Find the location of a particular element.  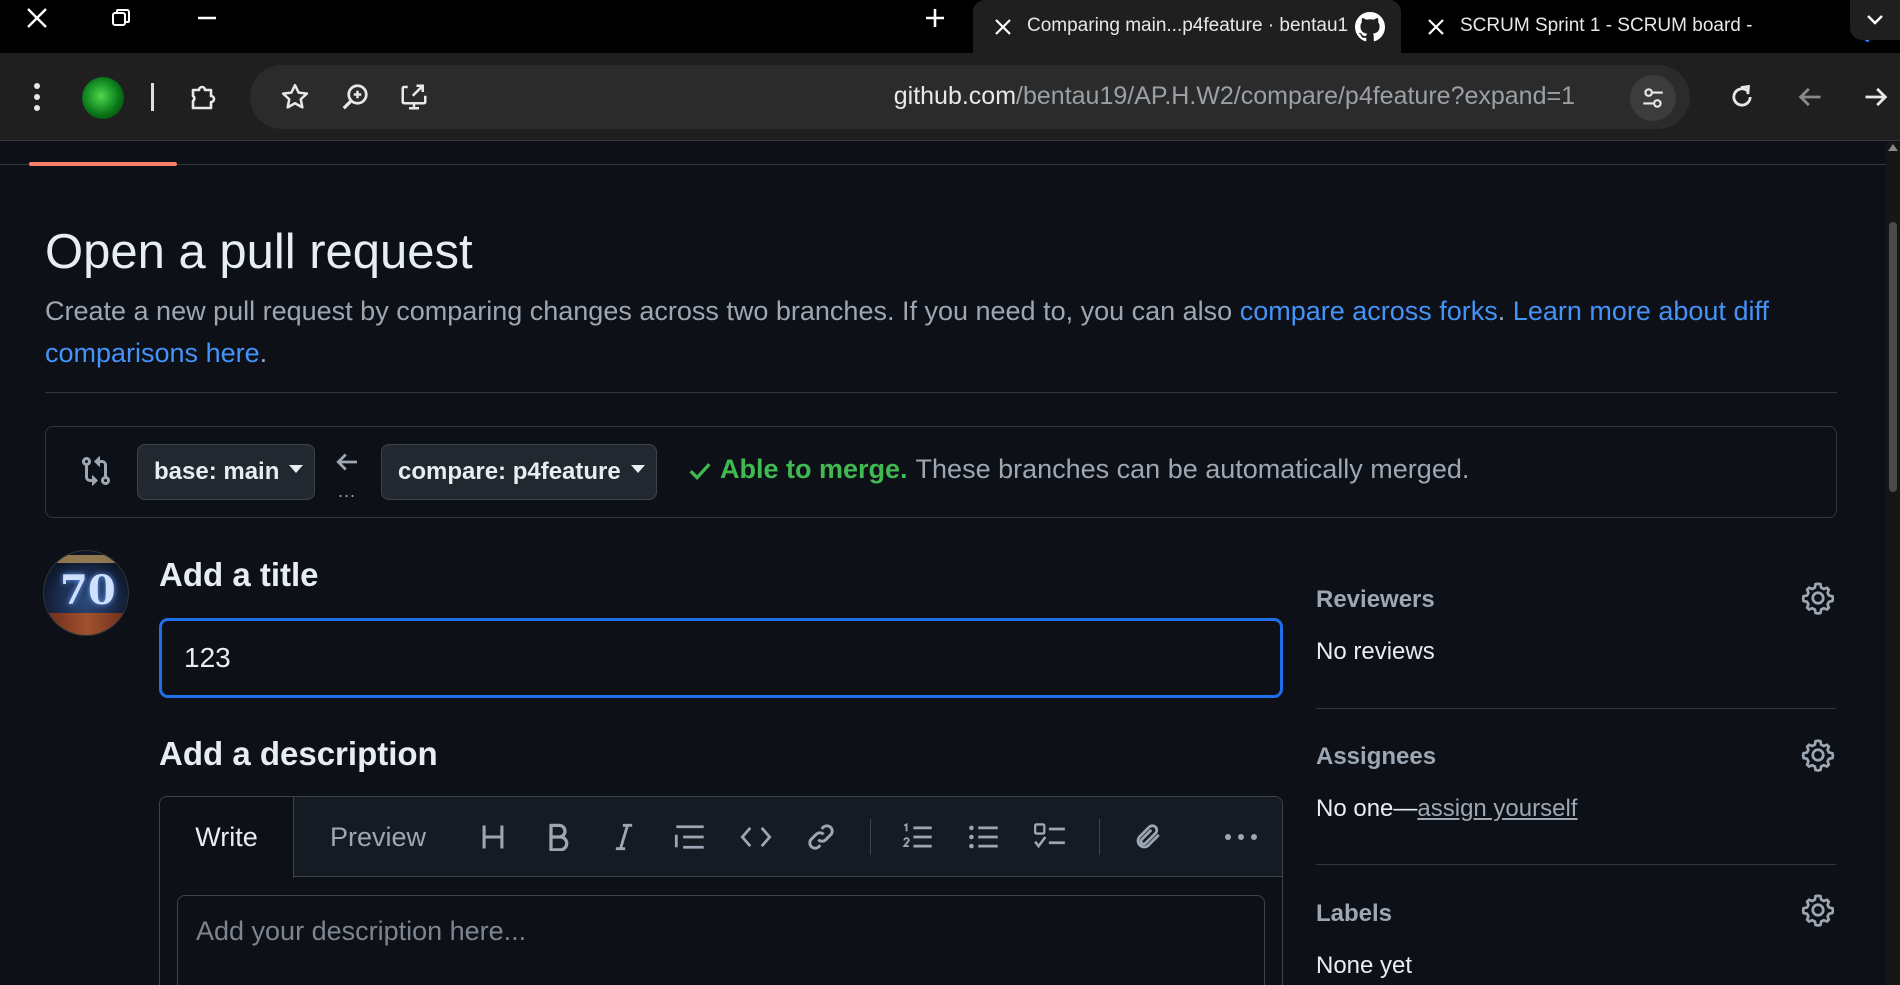

reload-button is located at coordinates (1742, 97).